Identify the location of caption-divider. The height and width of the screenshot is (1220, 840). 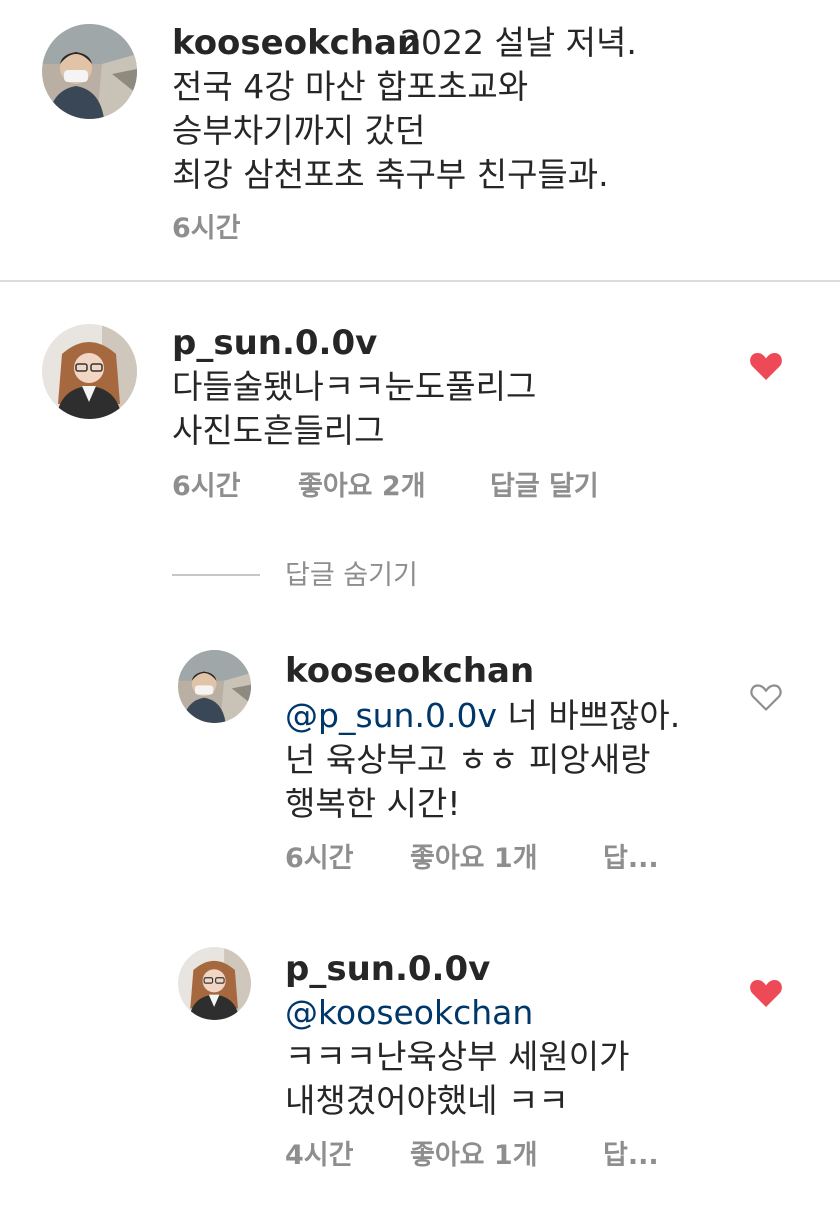
(420, 281).